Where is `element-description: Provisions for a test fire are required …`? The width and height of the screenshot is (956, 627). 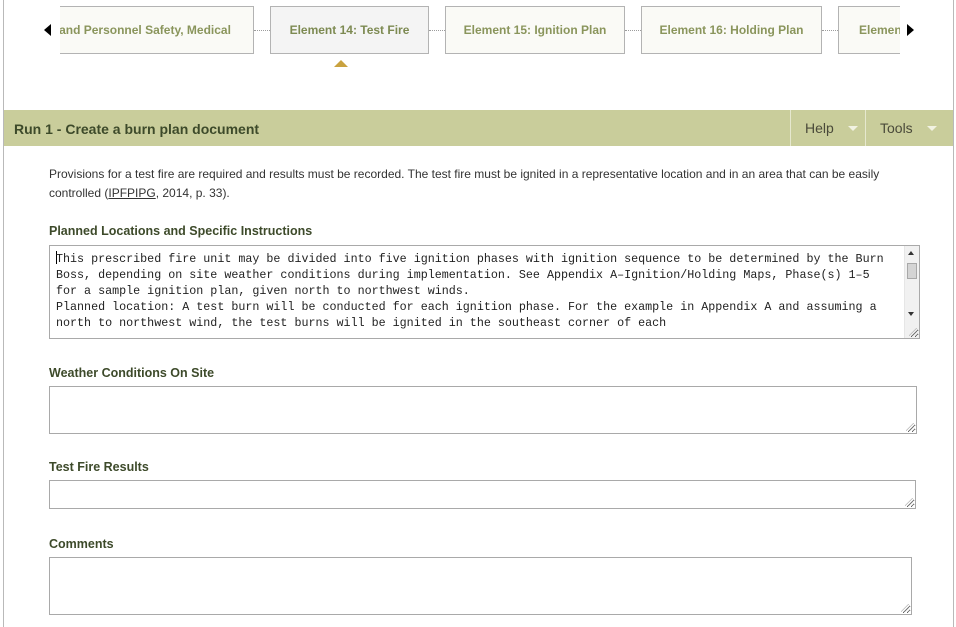
element-description: Provisions for a test fire are required … is located at coordinates (484, 184).